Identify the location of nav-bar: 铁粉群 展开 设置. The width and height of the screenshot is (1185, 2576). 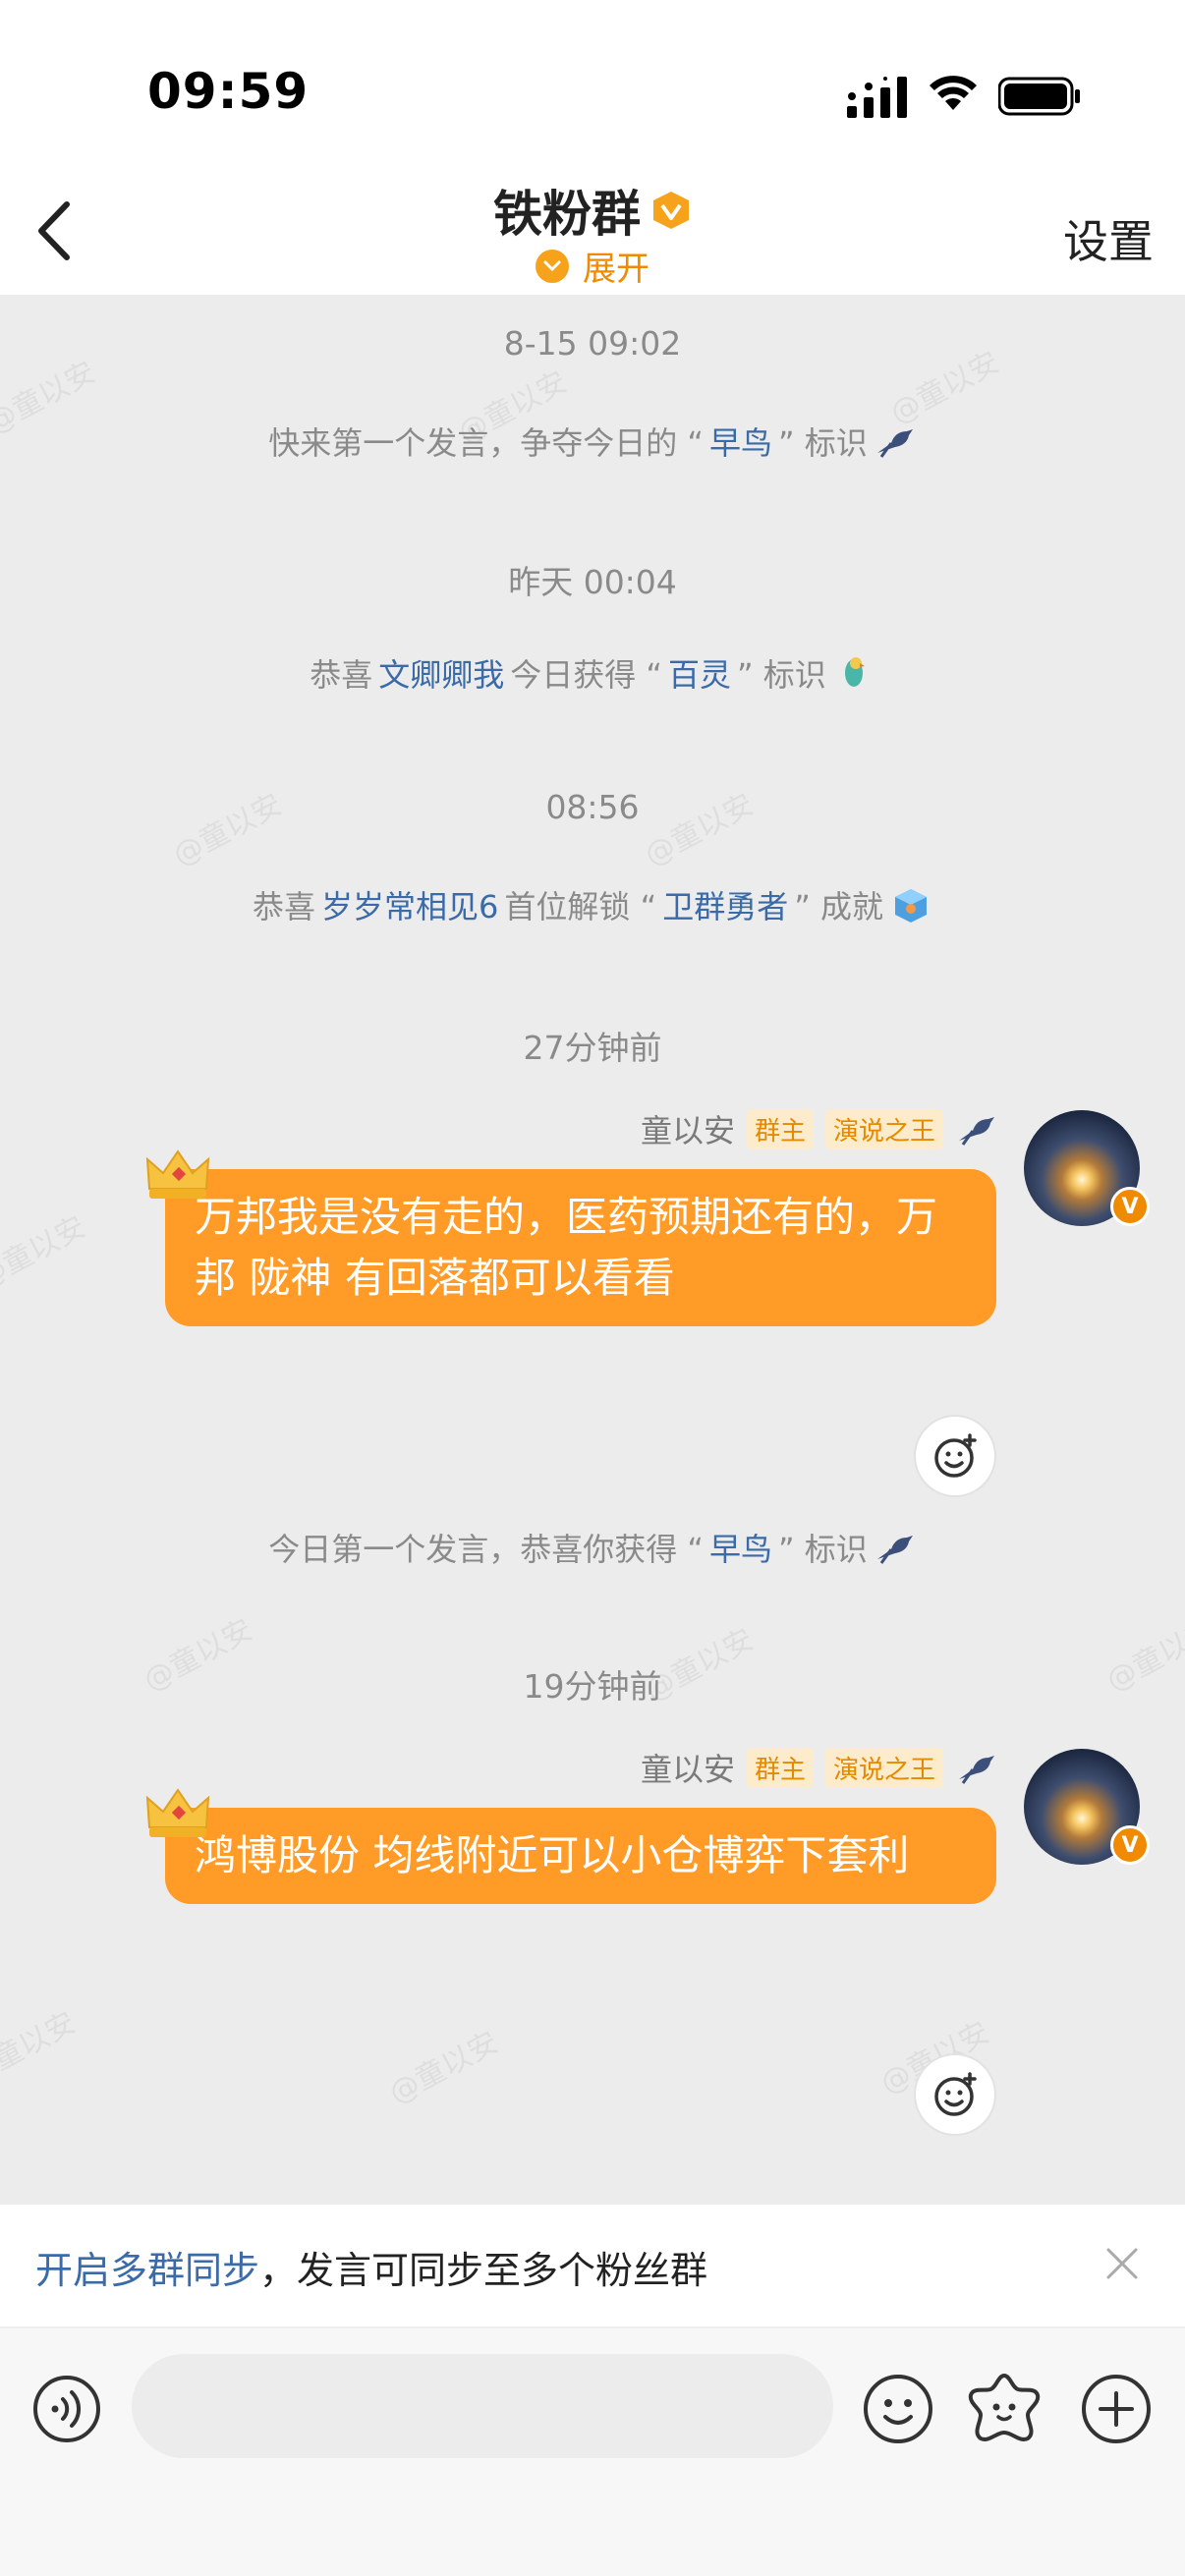
(592, 226).